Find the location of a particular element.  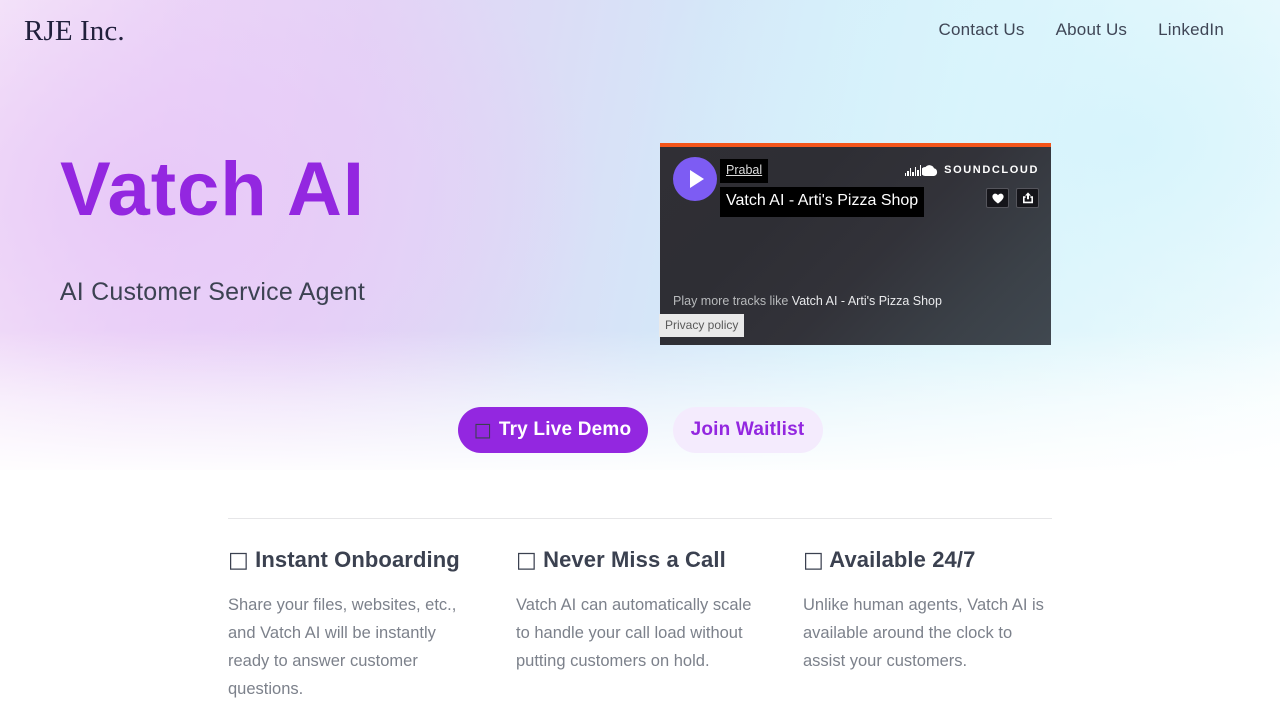

track-title-link: Vatch AI - Arti's Pizza Shop is located at coordinates (822, 201).